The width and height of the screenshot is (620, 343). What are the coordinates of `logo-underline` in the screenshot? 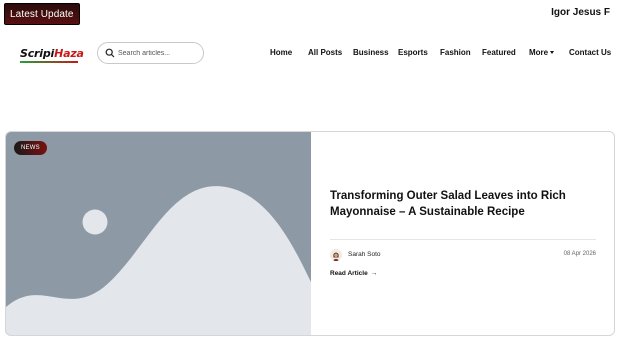 It's located at (49, 62).